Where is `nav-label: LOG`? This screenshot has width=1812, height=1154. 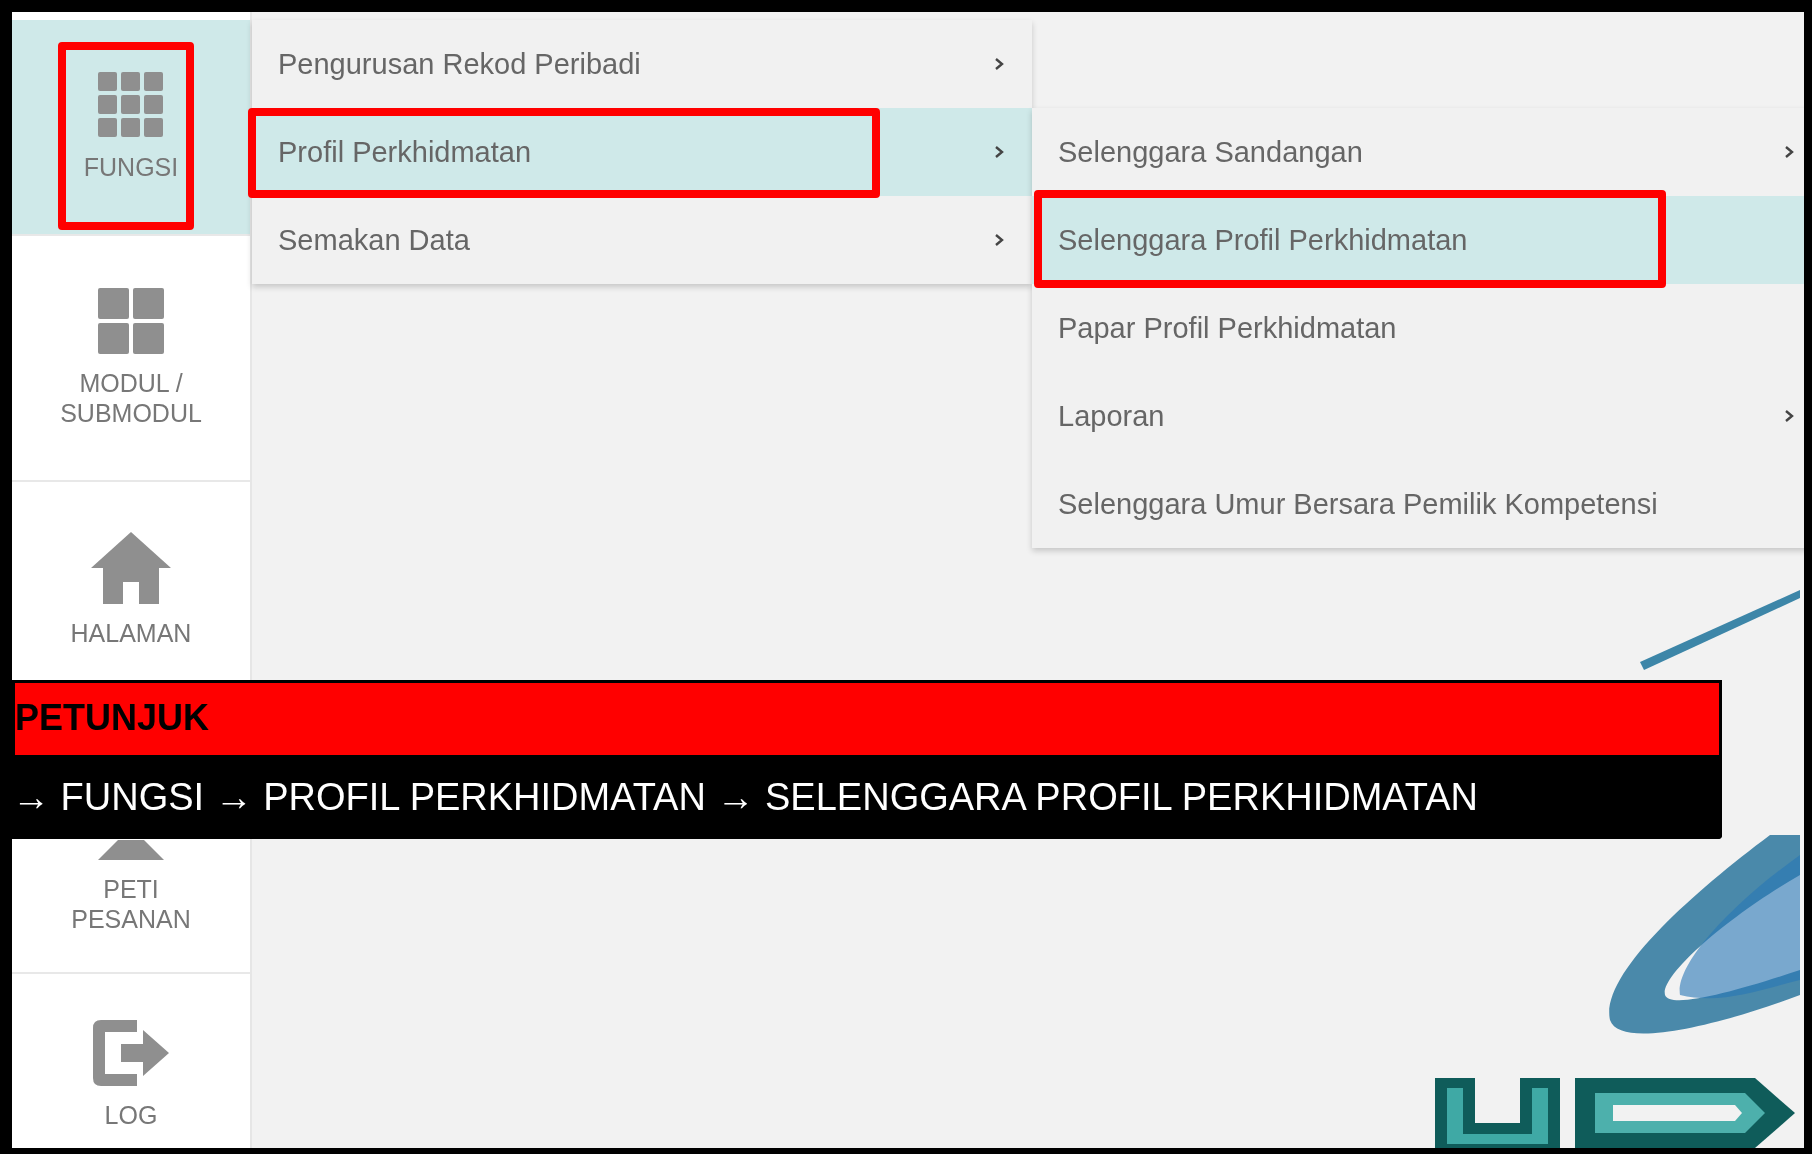
nav-label: LOG is located at coordinates (131, 1115).